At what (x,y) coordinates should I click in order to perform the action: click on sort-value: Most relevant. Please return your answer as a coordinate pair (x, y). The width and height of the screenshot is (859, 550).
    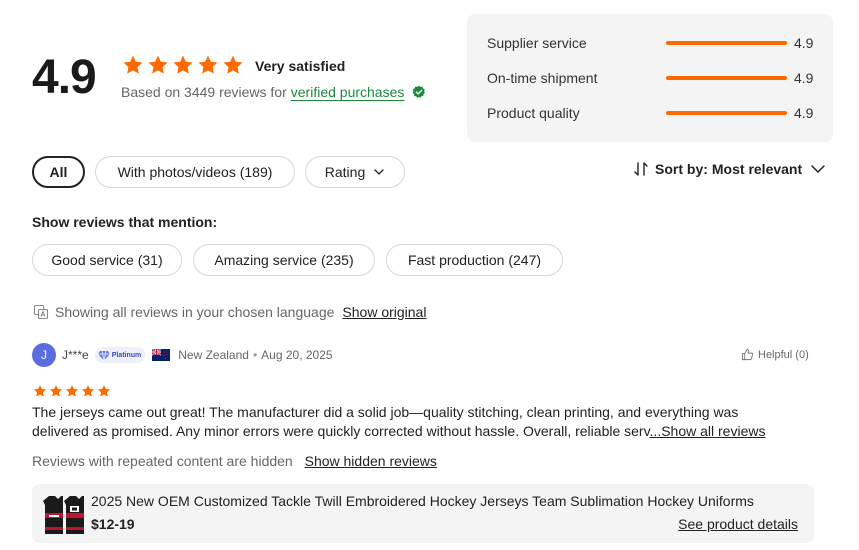
    Looking at the image, I should click on (757, 169).